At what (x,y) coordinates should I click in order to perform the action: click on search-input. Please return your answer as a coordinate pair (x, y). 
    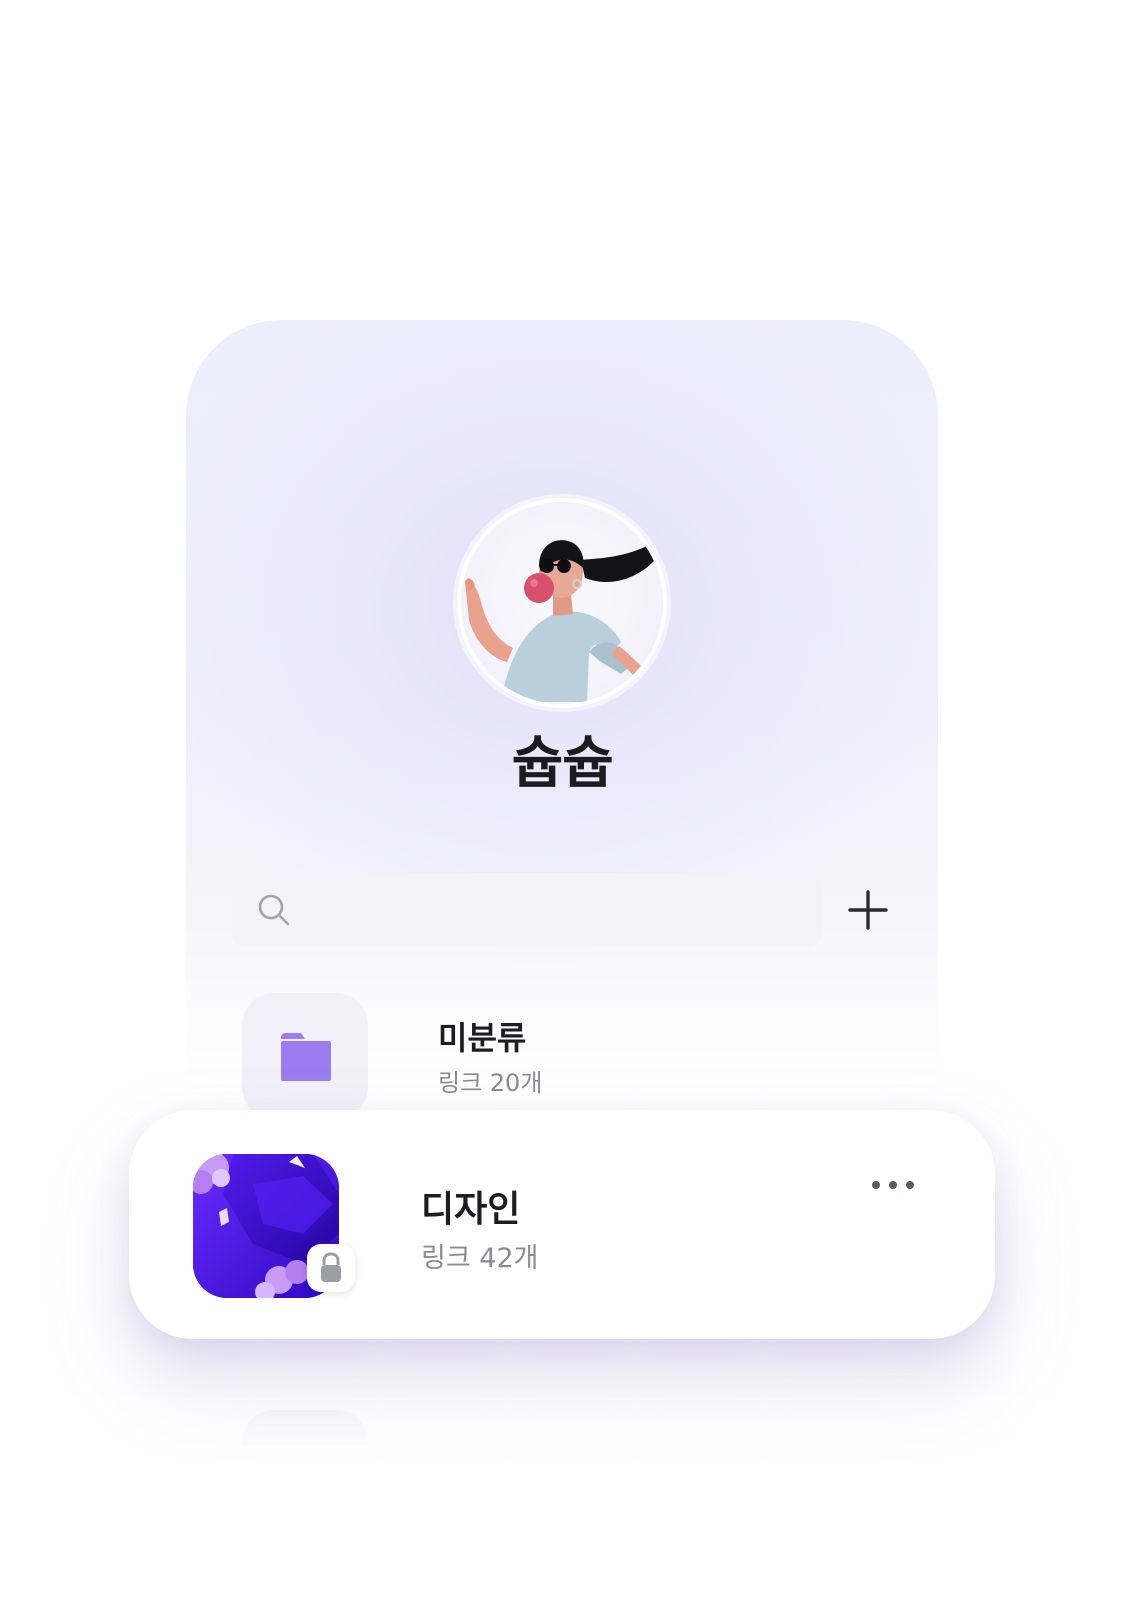
    Looking at the image, I should click on (527, 910).